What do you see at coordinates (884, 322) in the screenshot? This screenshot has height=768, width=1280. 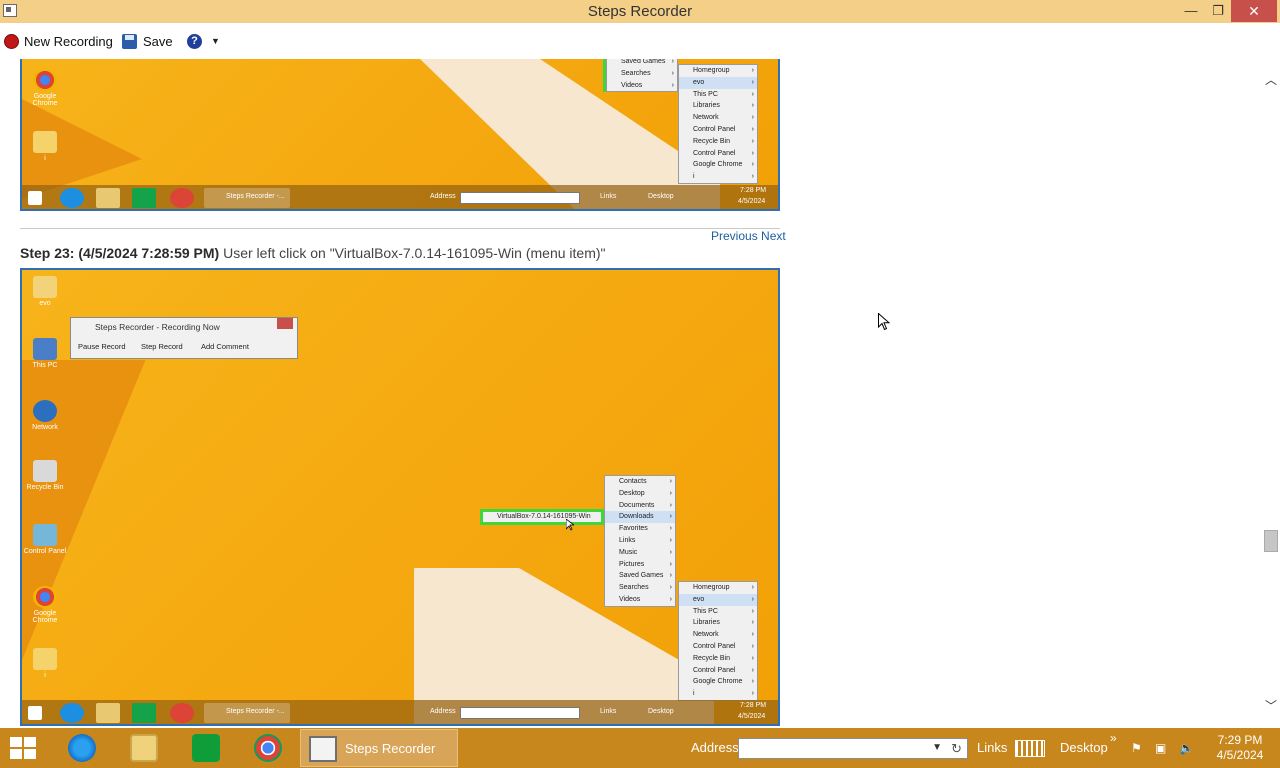 I see `mouse-cursor-icon` at bounding box center [884, 322].